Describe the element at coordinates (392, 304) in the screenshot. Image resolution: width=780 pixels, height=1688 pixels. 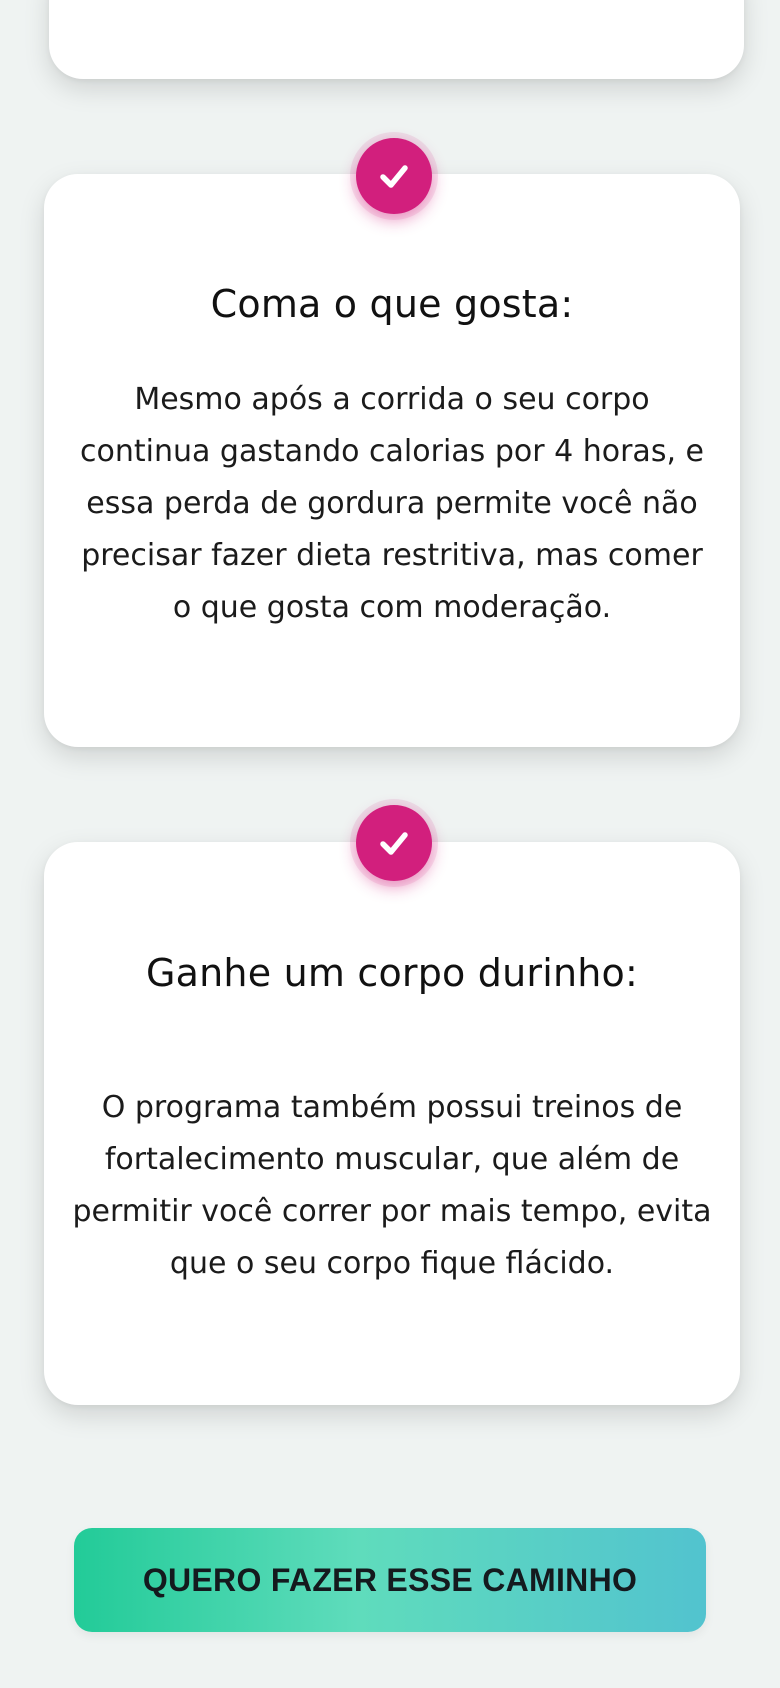
I see `benefit-title: Coma o que gosta:` at that location.